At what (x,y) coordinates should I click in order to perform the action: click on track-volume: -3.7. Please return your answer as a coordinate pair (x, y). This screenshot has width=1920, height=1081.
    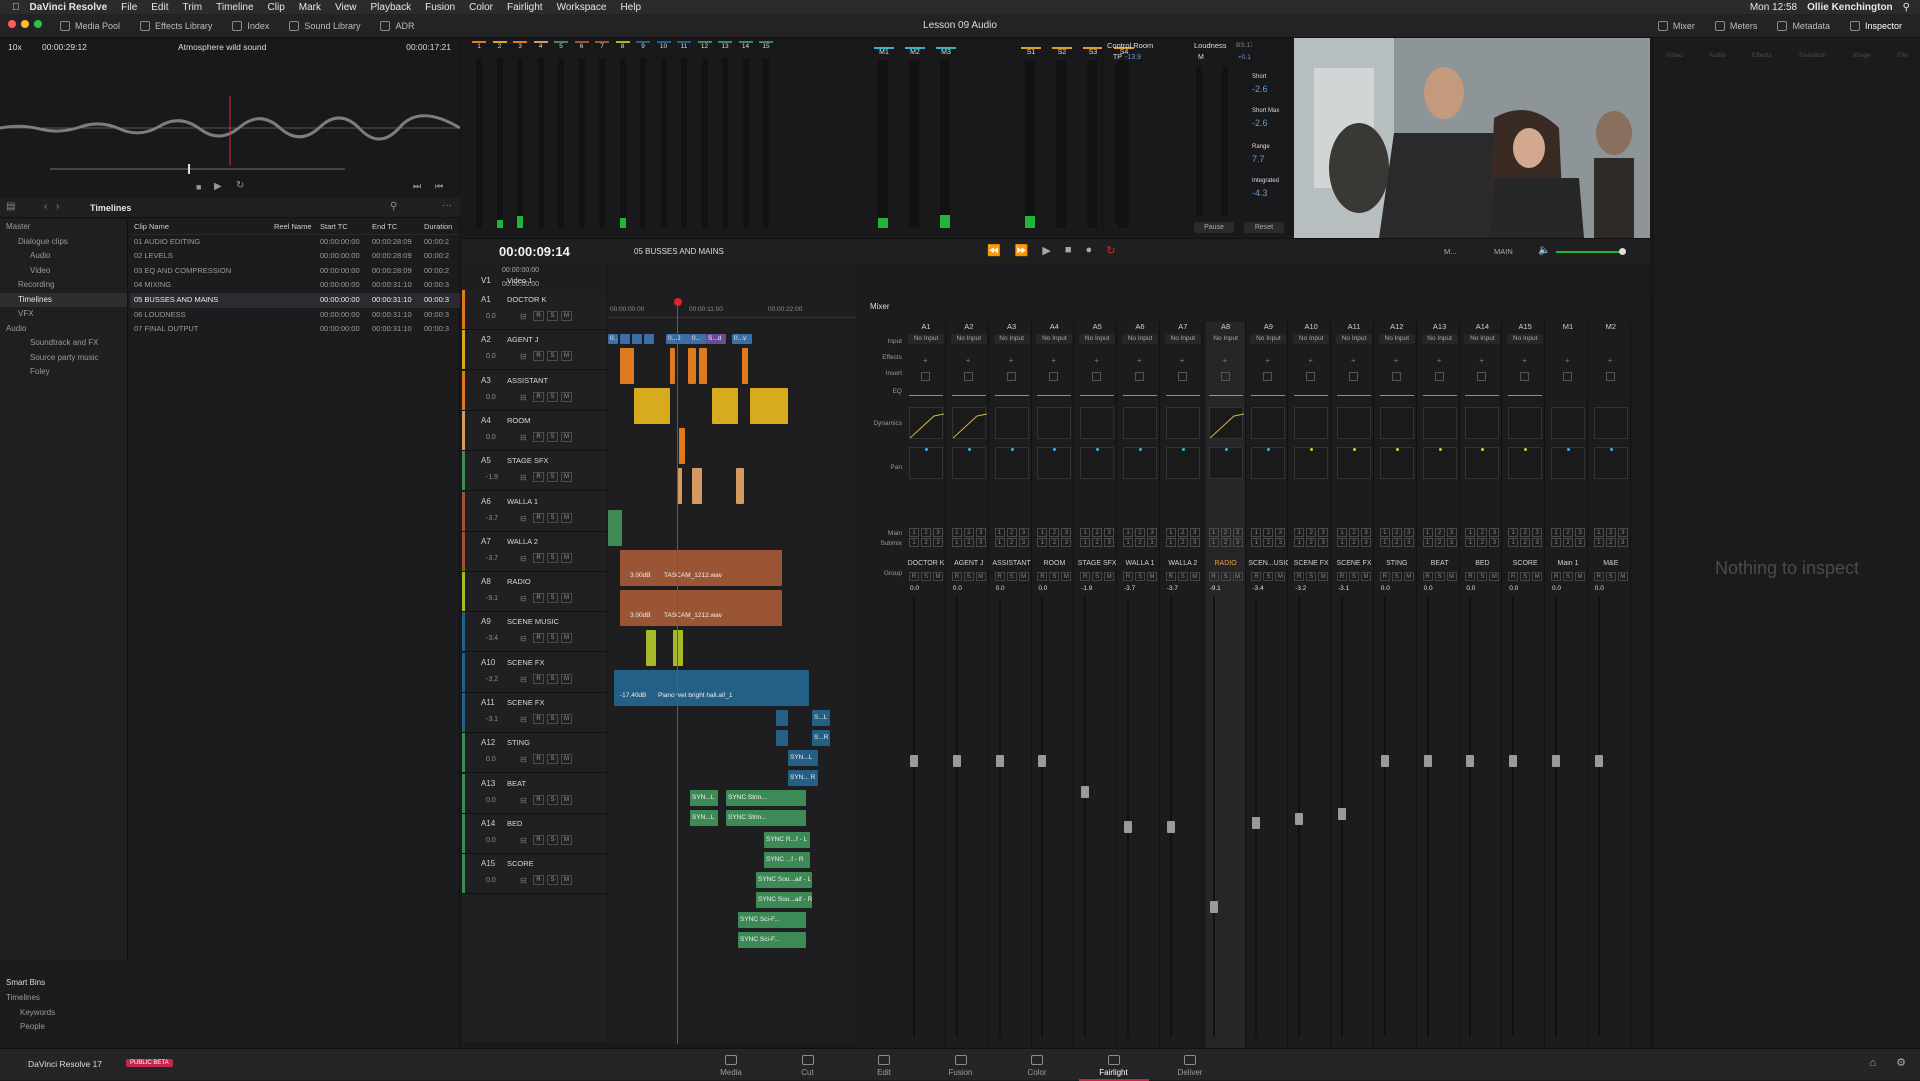
    Looking at the image, I should click on (492, 518).